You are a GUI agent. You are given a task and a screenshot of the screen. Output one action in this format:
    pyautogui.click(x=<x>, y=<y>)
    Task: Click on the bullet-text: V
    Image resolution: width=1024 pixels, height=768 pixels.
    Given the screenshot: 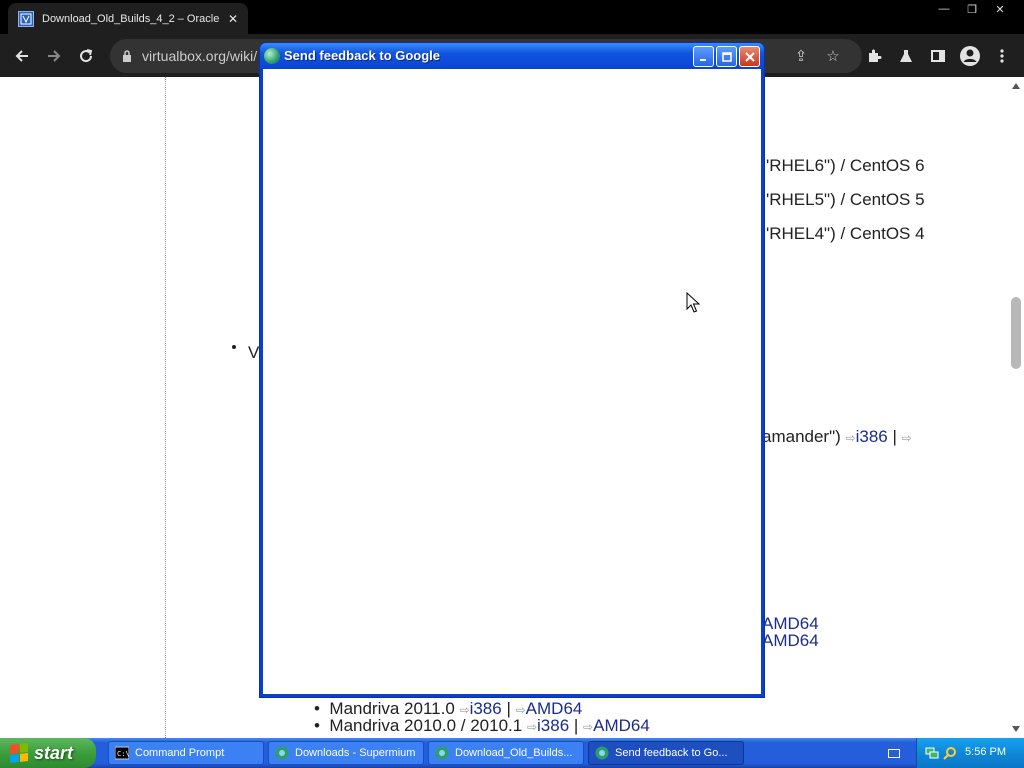 What is the action you would take?
    pyautogui.click(x=254, y=352)
    